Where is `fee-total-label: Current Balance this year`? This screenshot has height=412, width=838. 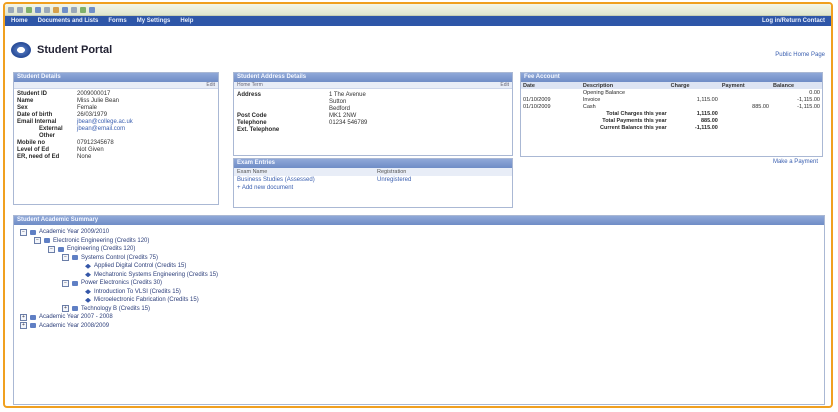
fee-total-label: Current Balance this year is located at coordinates (633, 127).